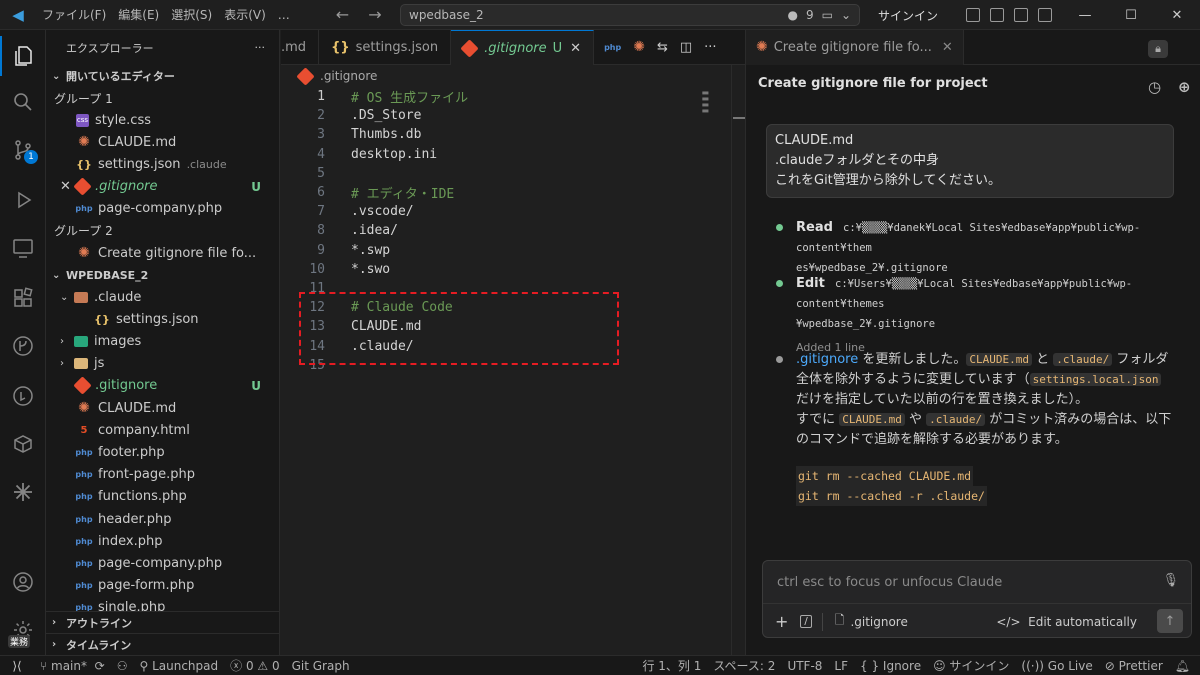  Describe the element at coordinates (162, 364) in the screenshot. I see `tree-folder: › js` at that location.